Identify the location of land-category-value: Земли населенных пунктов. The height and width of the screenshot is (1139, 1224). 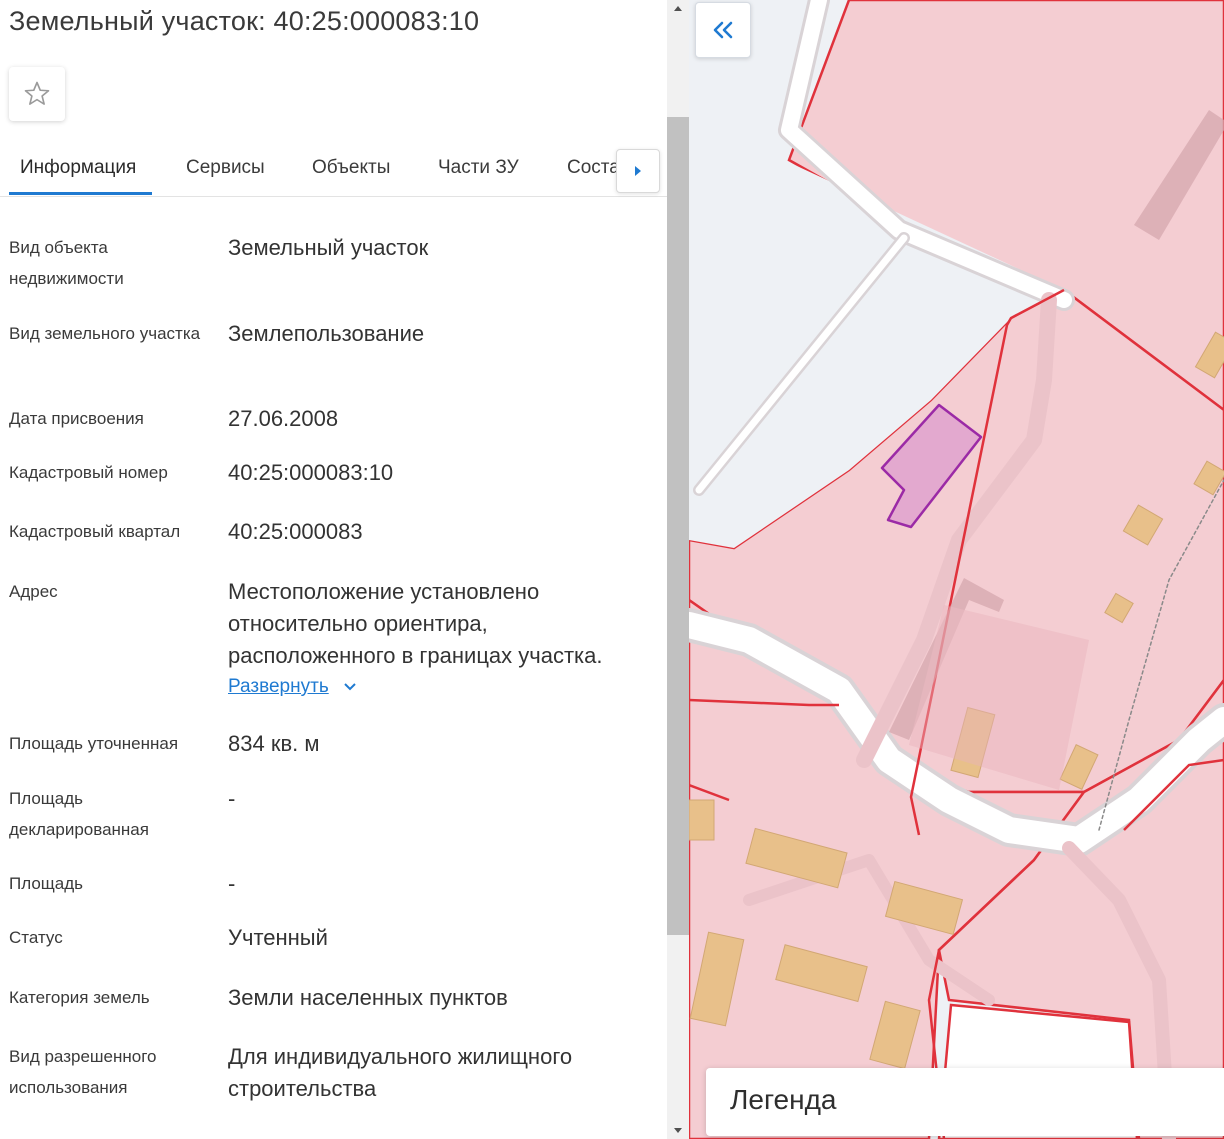
(368, 997).